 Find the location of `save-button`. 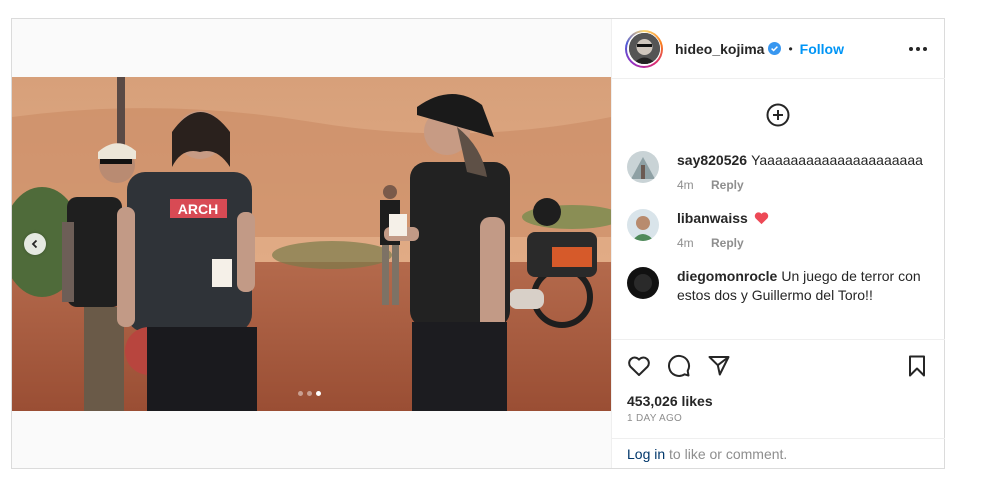

save-button is located at coordinates (917, 366).